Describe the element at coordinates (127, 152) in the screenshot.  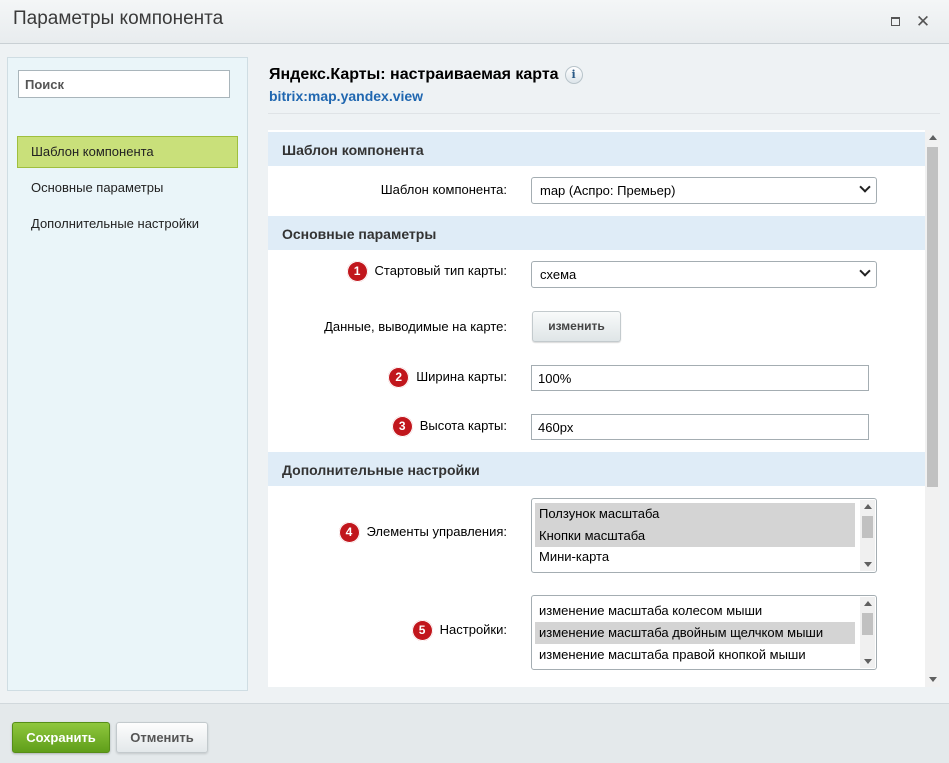
I see `sidebar-item-template: Шаблон компонента` at that location.